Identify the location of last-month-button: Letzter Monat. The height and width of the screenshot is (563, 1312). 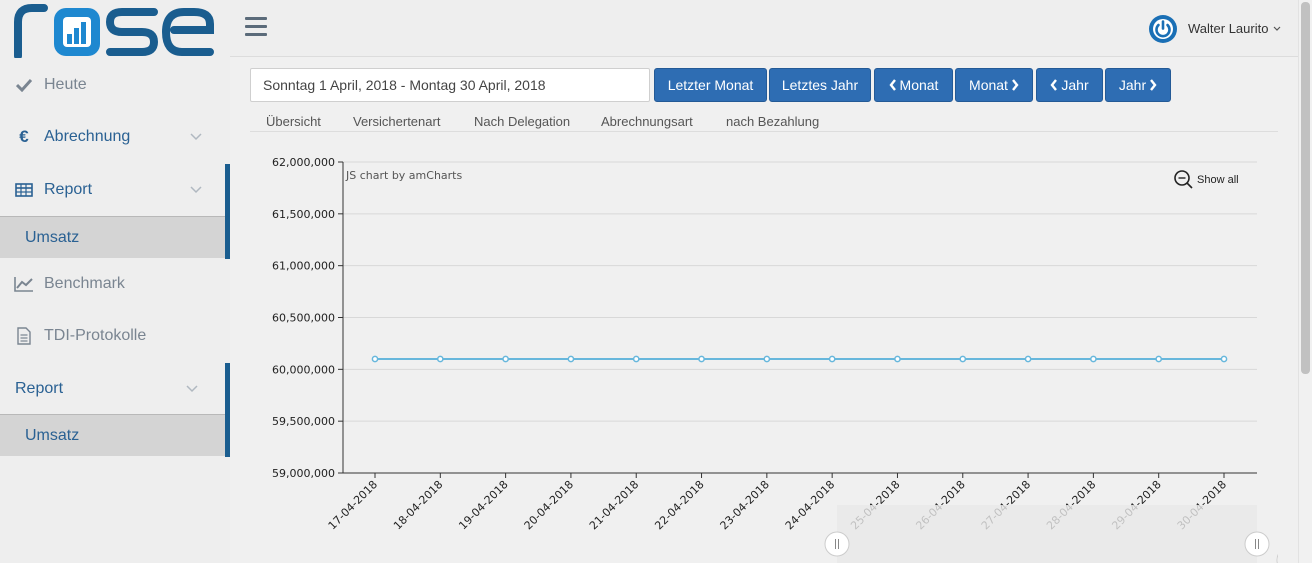
(710, 85).